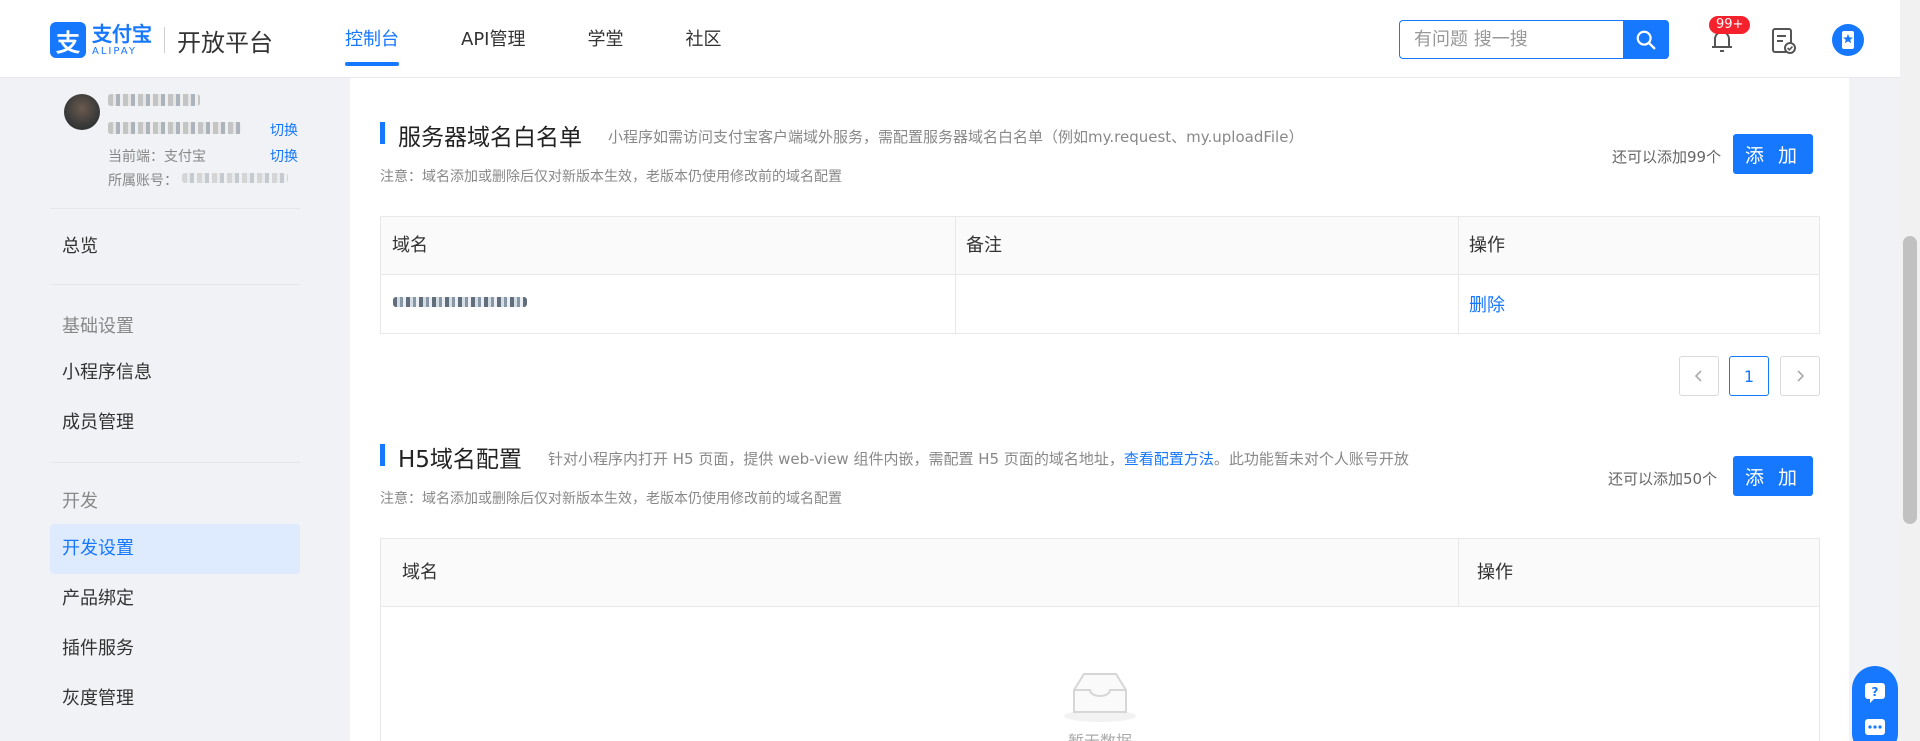 The height and width of the screenshot is (741, 1920). Describe the element at coordinates (564, 39) in the screenshot. I see `top-nav: 控制台 API管理 学堂 社区` at that location.